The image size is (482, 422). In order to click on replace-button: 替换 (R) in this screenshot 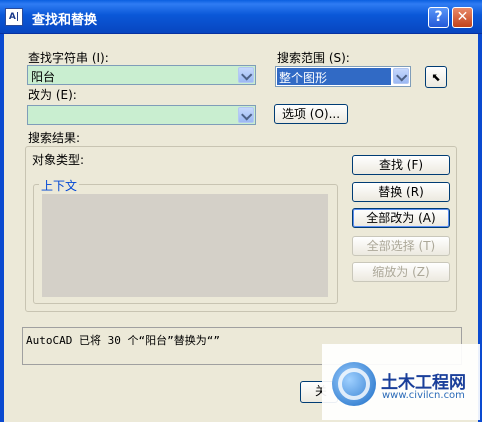, I will do `click(401, 192)`.